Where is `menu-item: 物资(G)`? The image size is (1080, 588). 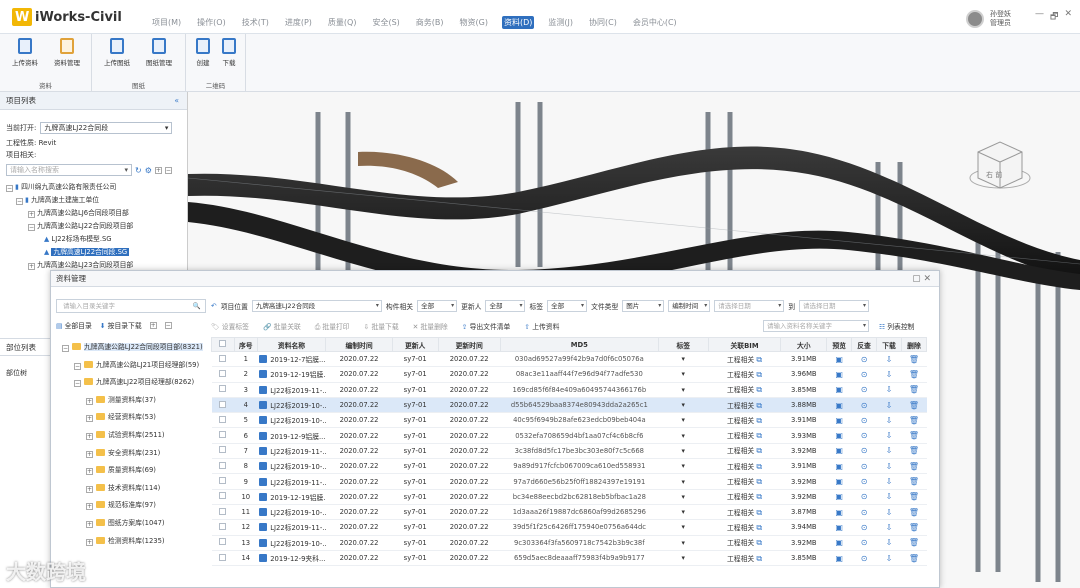 menu-item: 物资(G) is located at coordinates (474, 22).